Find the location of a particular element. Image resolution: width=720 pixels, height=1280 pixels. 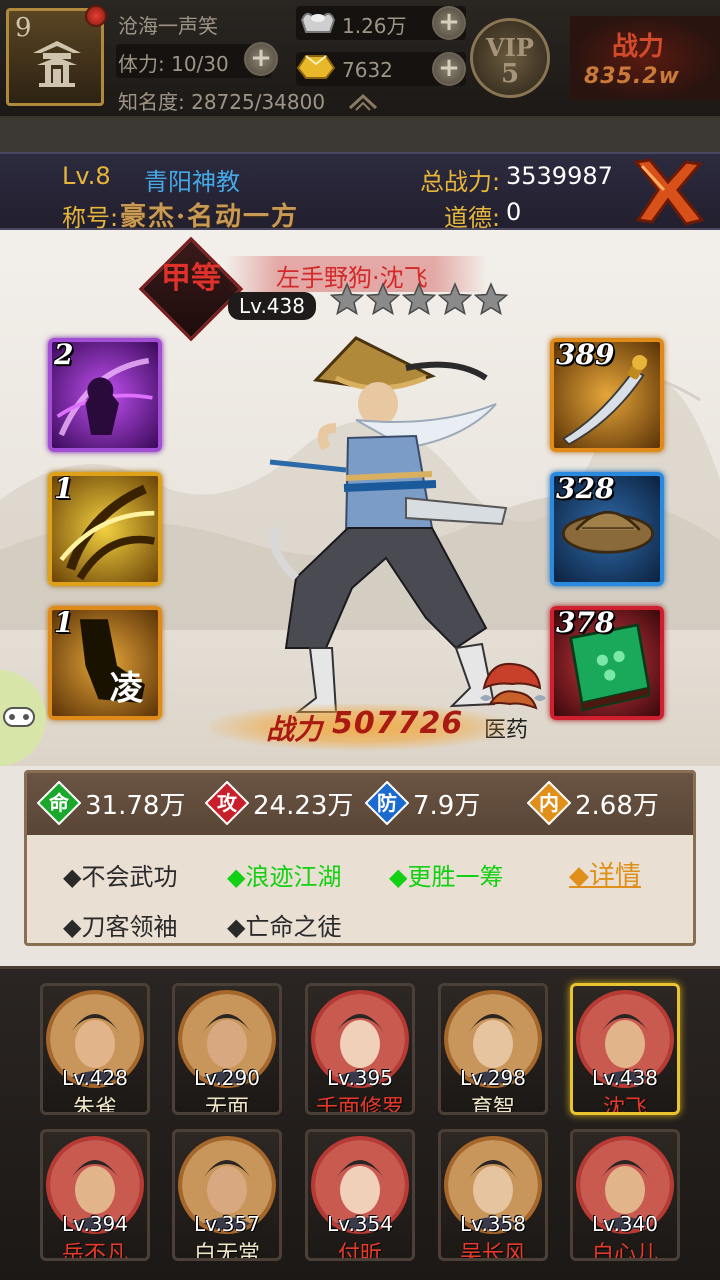

player-power: 战力 835.2w is located at coordinates (645, 58).